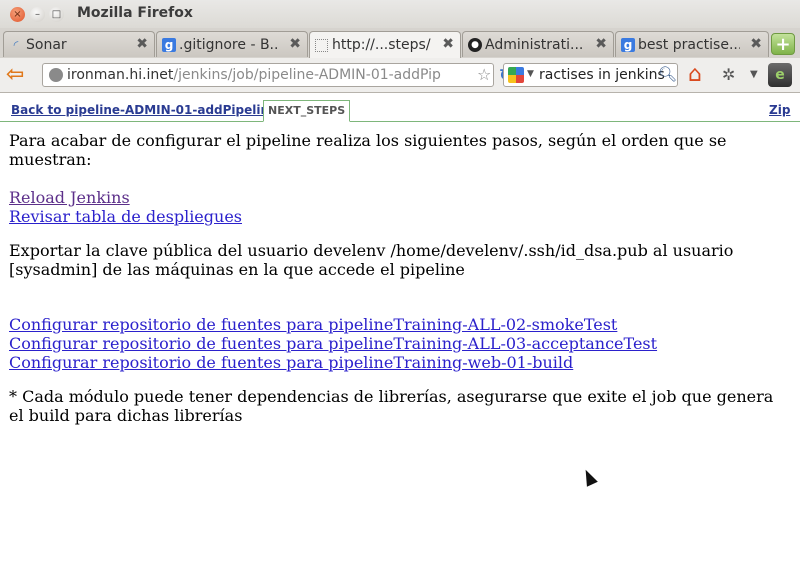 This screenshot has width=800, height=561. I want to click on url-domain: ironman.hi.inet, so click(120, 75).